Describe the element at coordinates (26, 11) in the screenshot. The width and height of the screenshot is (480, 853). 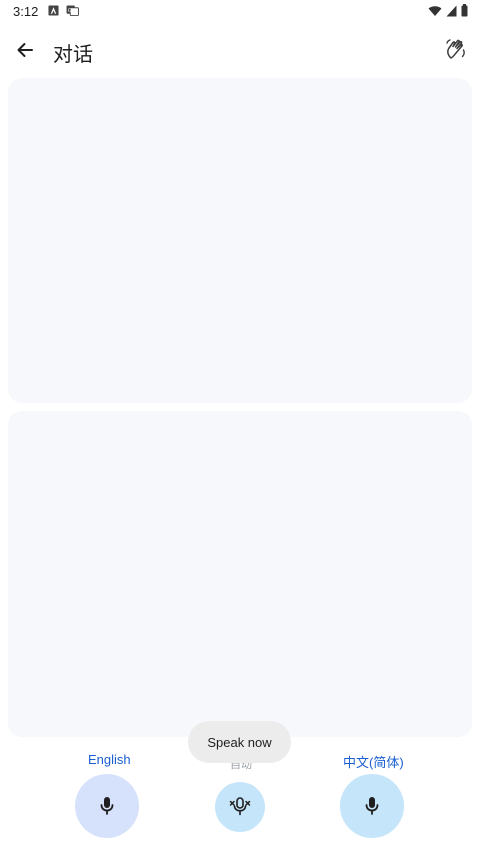
I see `status-time: 3:12` at that location.